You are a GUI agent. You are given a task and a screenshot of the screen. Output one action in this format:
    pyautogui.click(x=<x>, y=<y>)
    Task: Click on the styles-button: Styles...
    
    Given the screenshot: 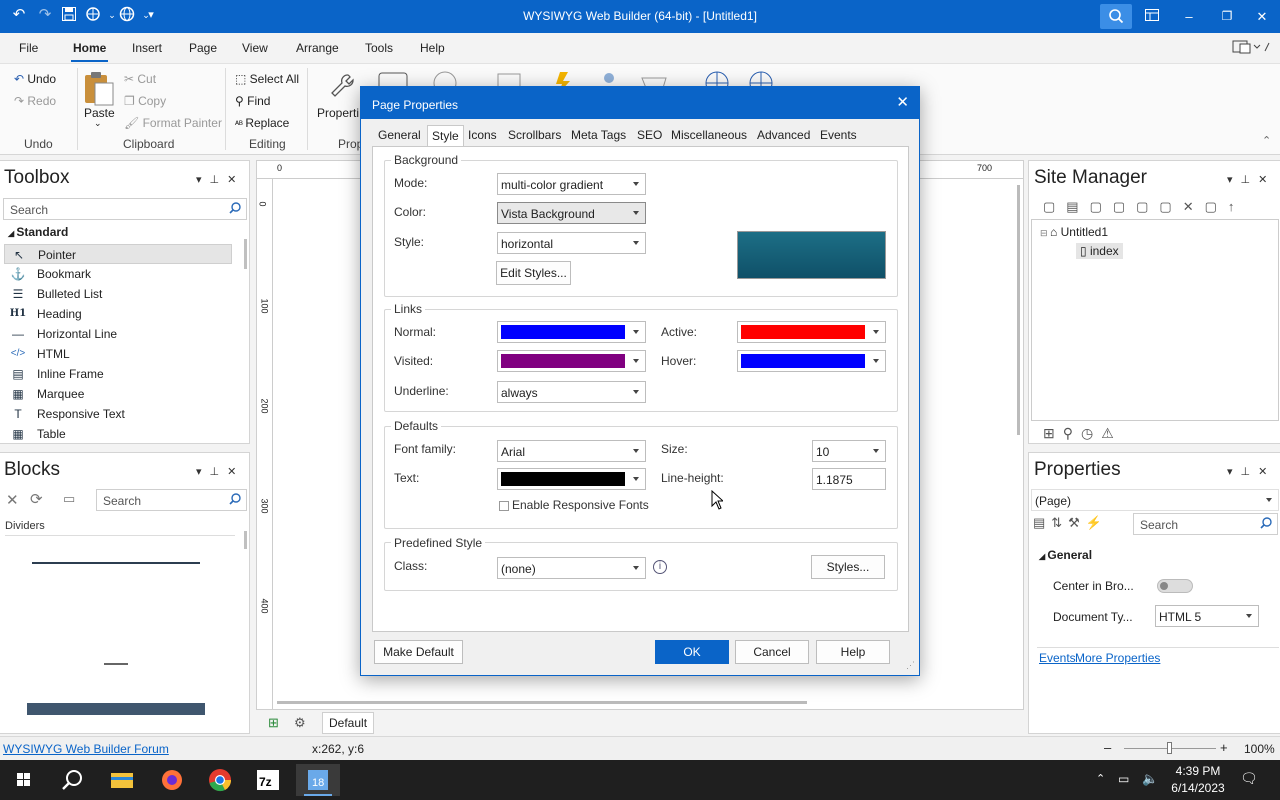 What is the action you would take?
    pyautogui.click(x=848, y=567)
    